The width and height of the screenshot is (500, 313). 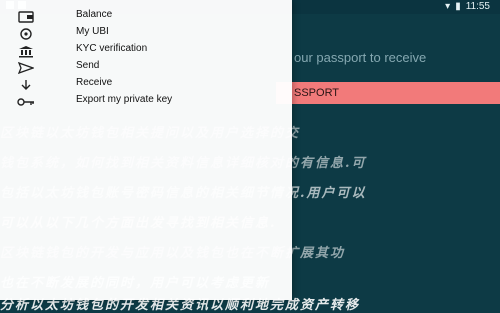 What do you see at coordinates (458, 6) in the screenshot?
I see `battery-icon: ▮` at bounding box center [458, 6].